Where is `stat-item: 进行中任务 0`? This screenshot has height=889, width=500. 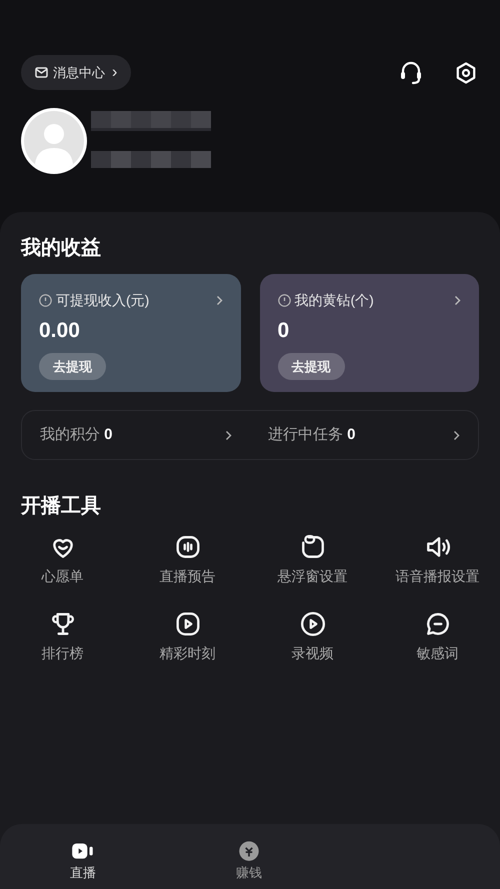 stat-item: 进行中任务 0 is located at coordinates (364, 435).